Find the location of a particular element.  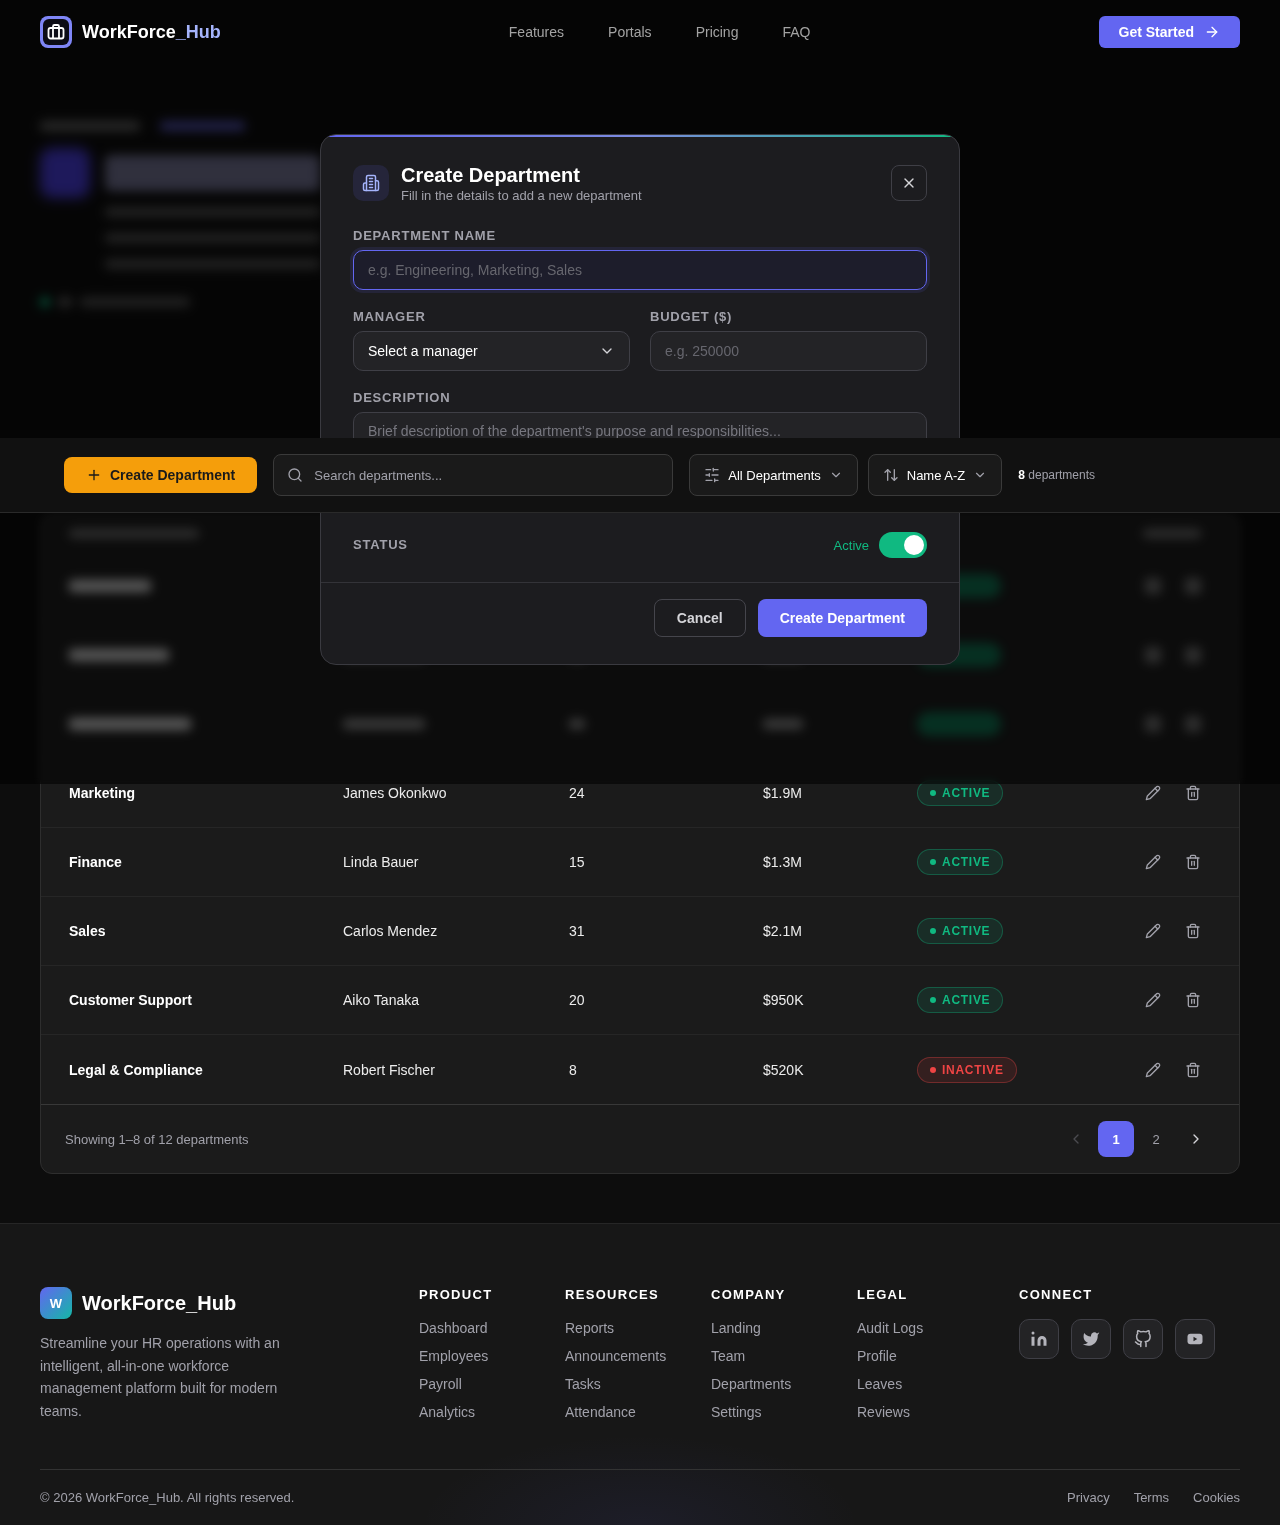

footer-link: Settings is located at coordinates (736, 1412).